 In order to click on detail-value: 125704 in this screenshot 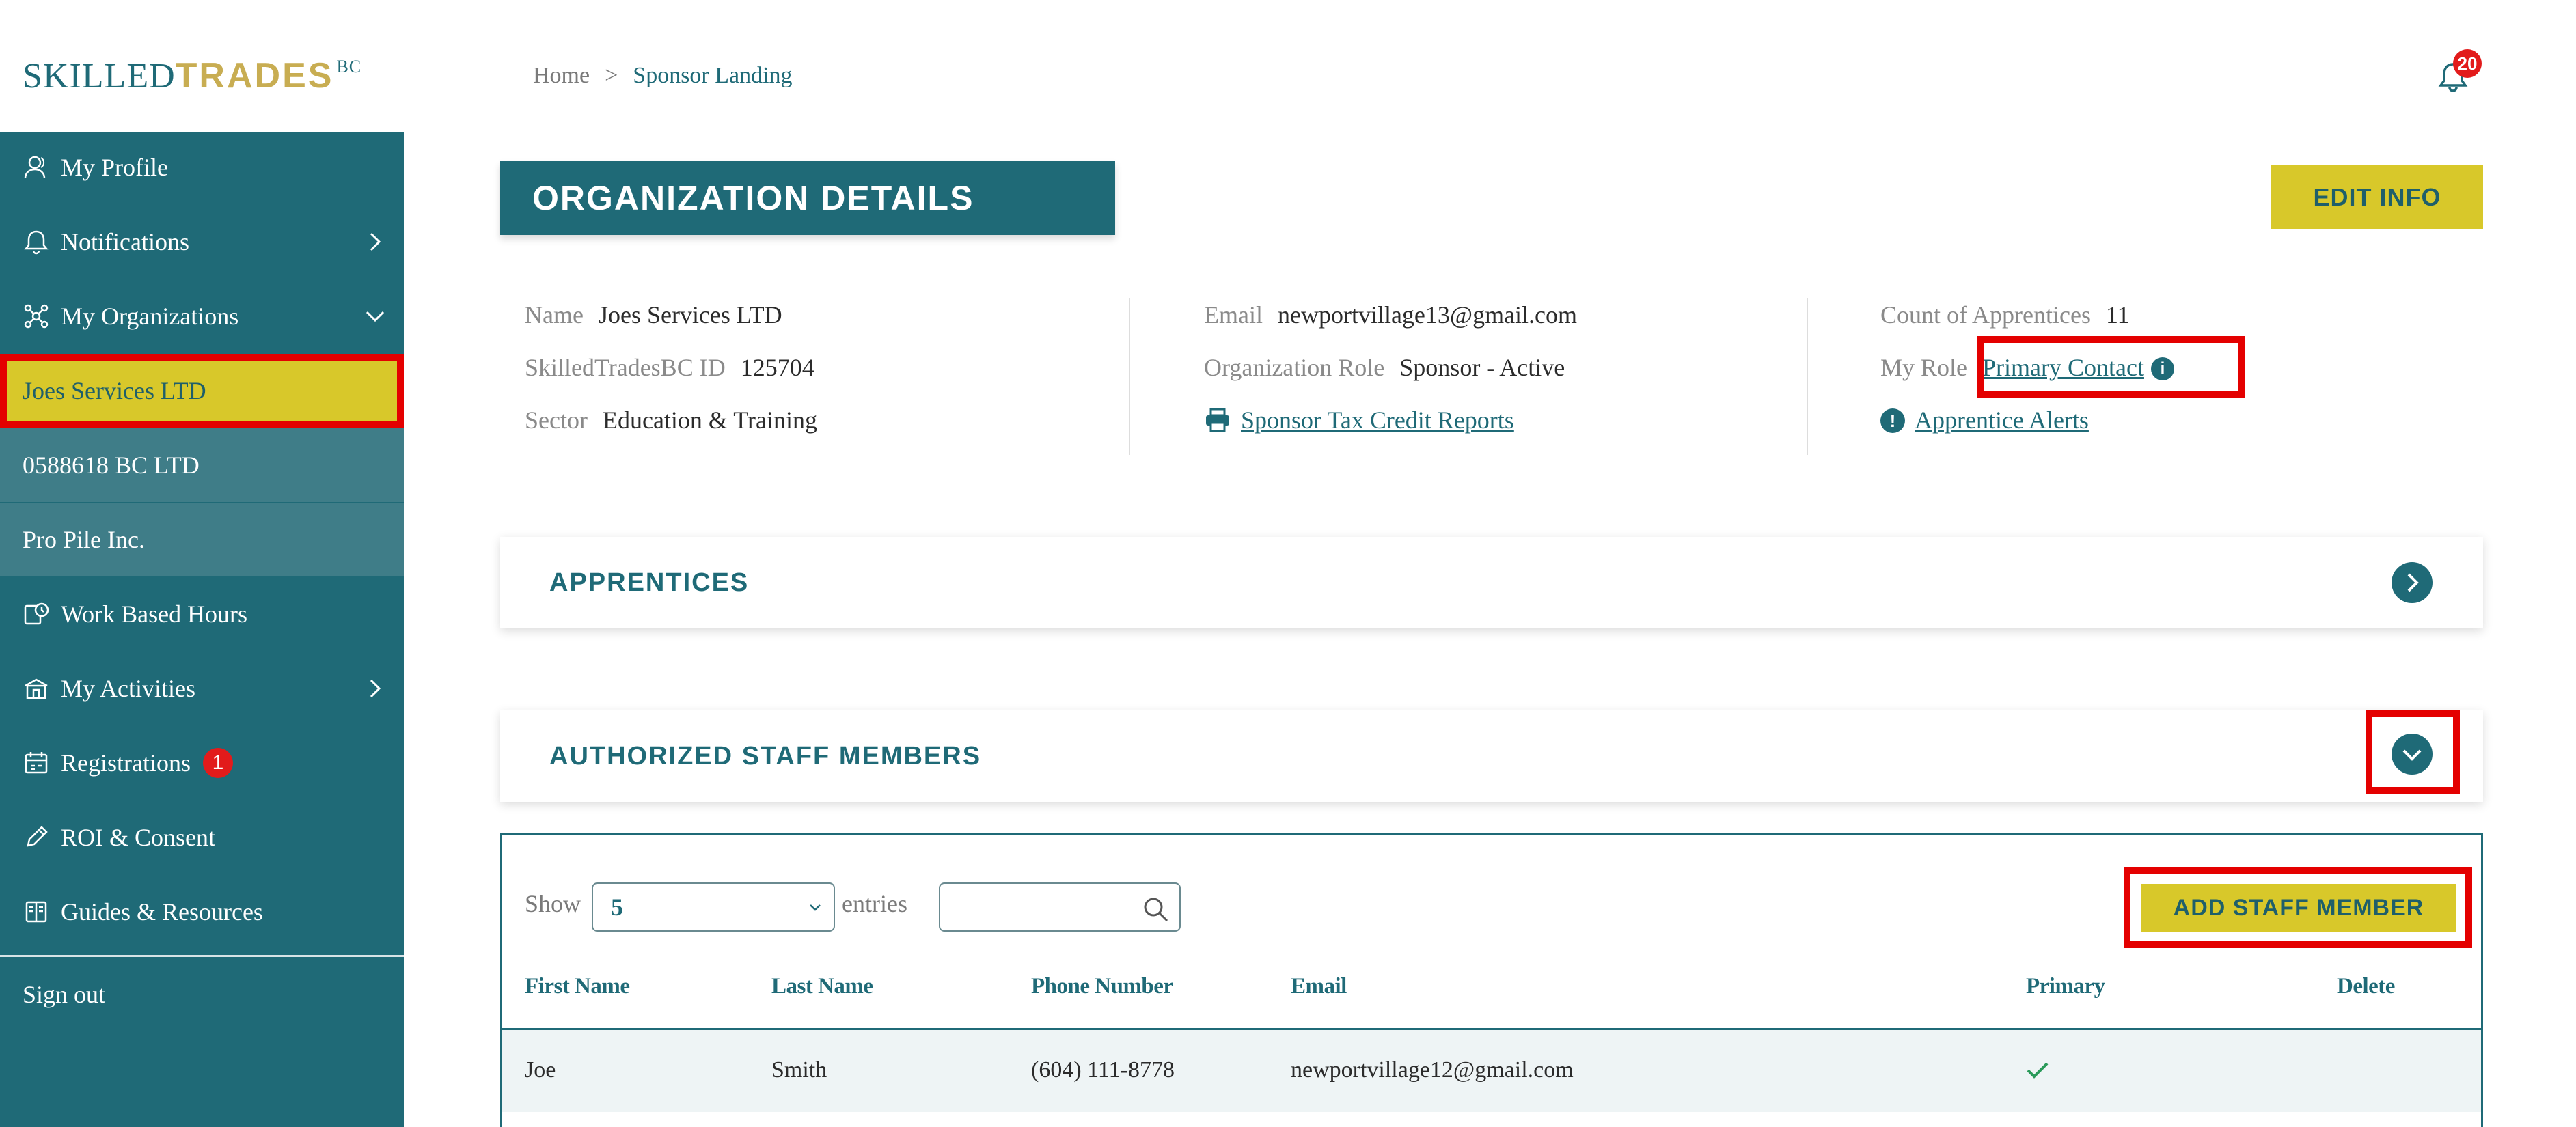, I will do `click(777, 367)`.